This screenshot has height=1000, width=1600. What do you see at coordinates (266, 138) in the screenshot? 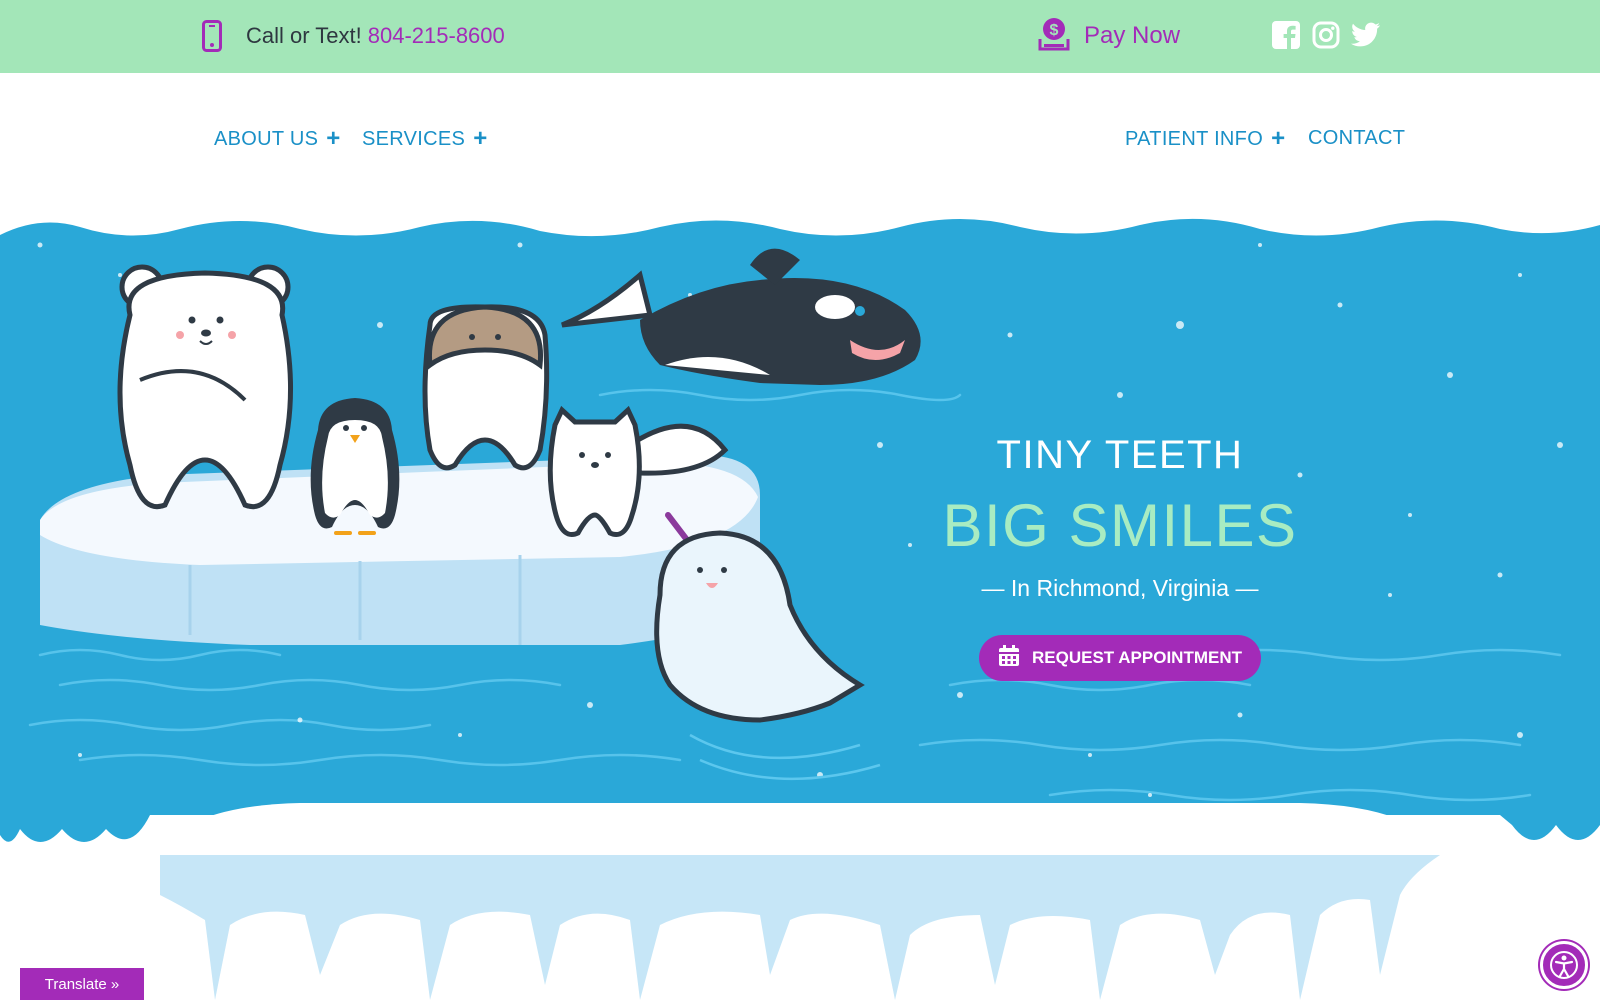
I see `nav-item-label: ABOUT US` at bounding box center [266, 138].